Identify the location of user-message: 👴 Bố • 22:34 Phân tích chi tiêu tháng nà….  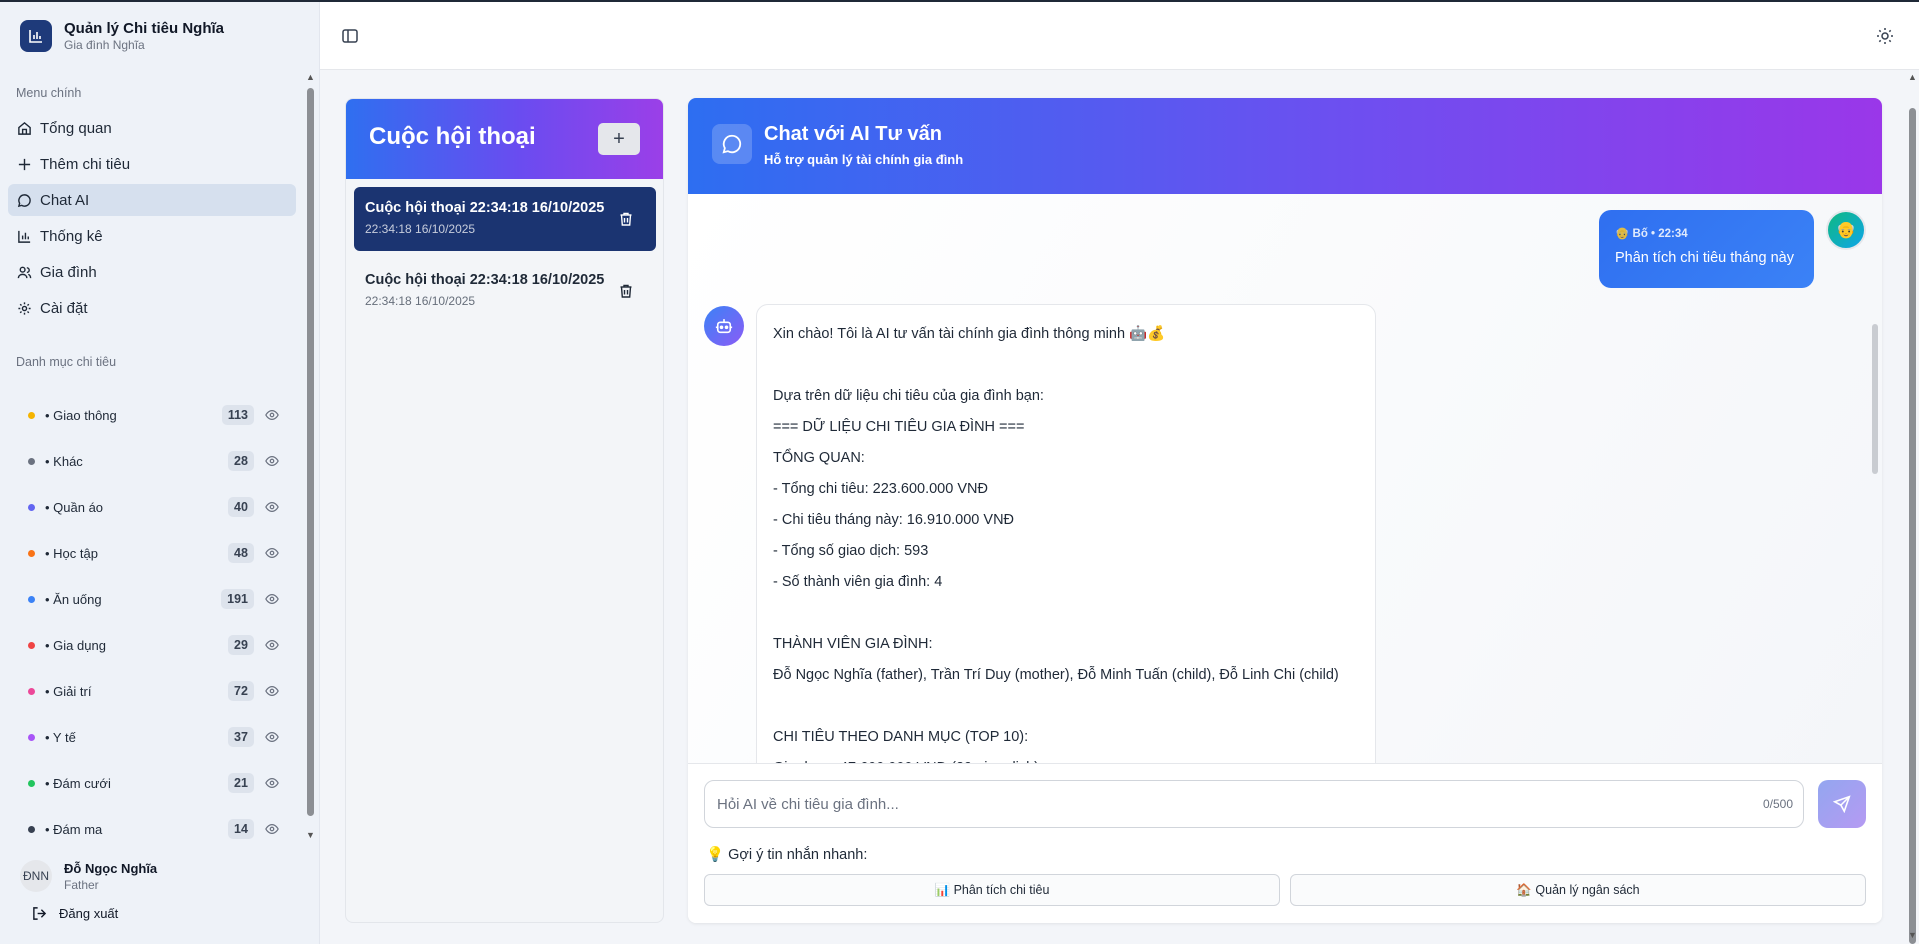
(1706, 249).